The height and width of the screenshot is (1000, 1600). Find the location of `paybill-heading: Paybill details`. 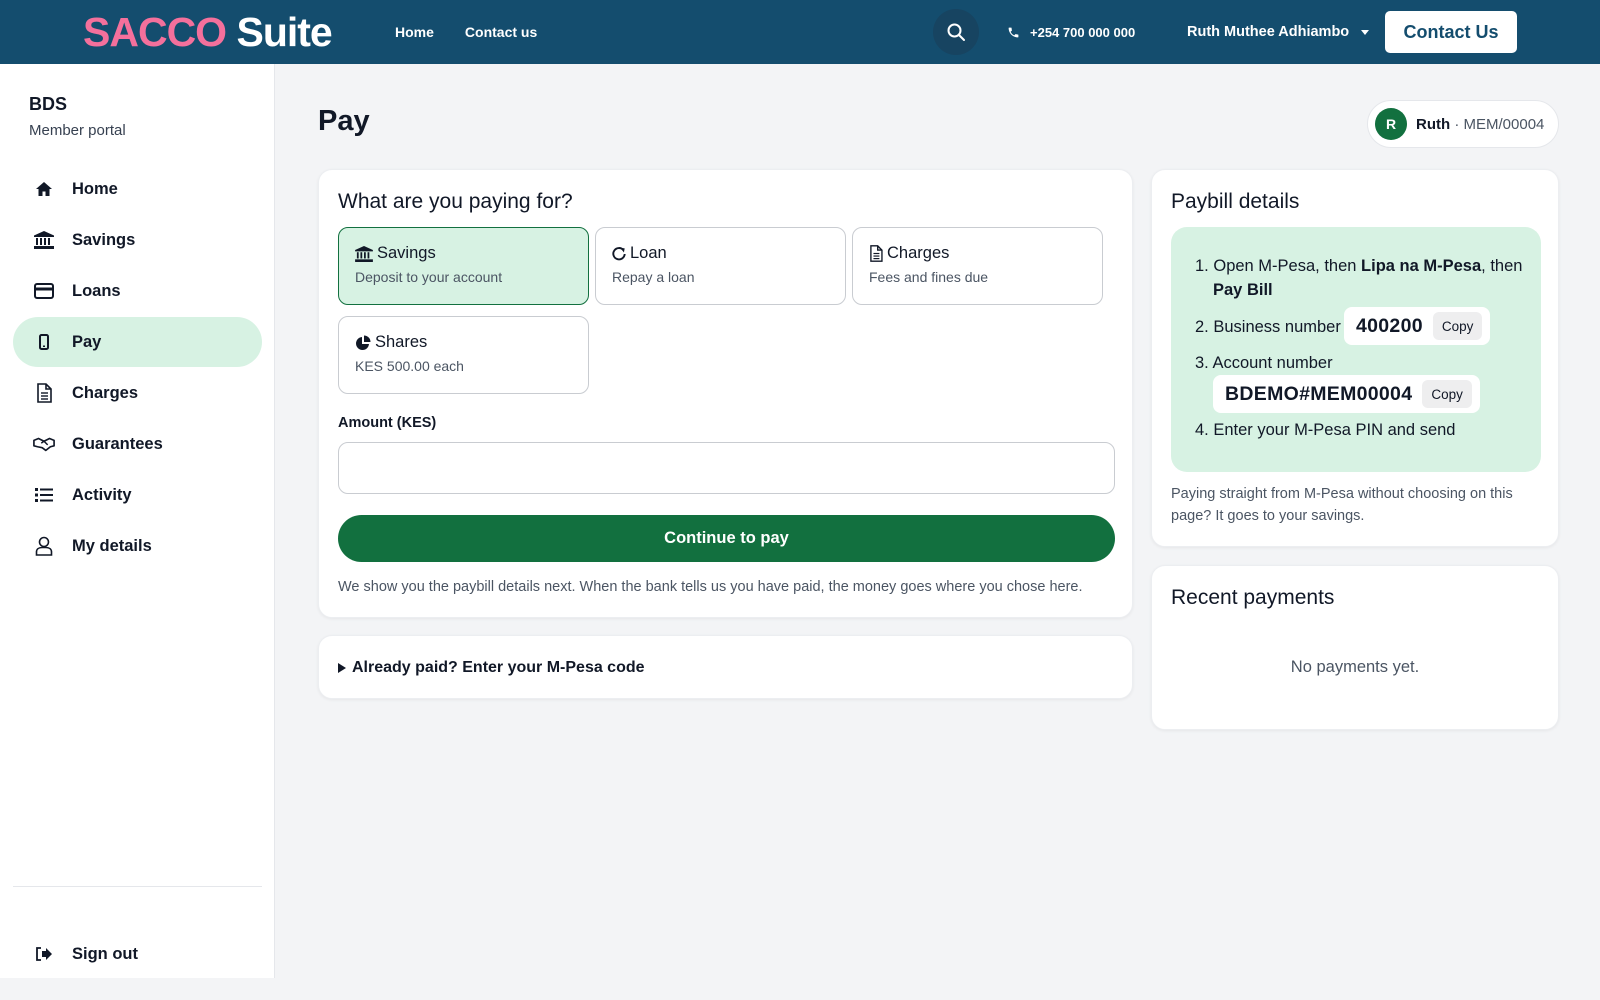

paybill-heading: Paybill details is located at coordinates (1235, 201).